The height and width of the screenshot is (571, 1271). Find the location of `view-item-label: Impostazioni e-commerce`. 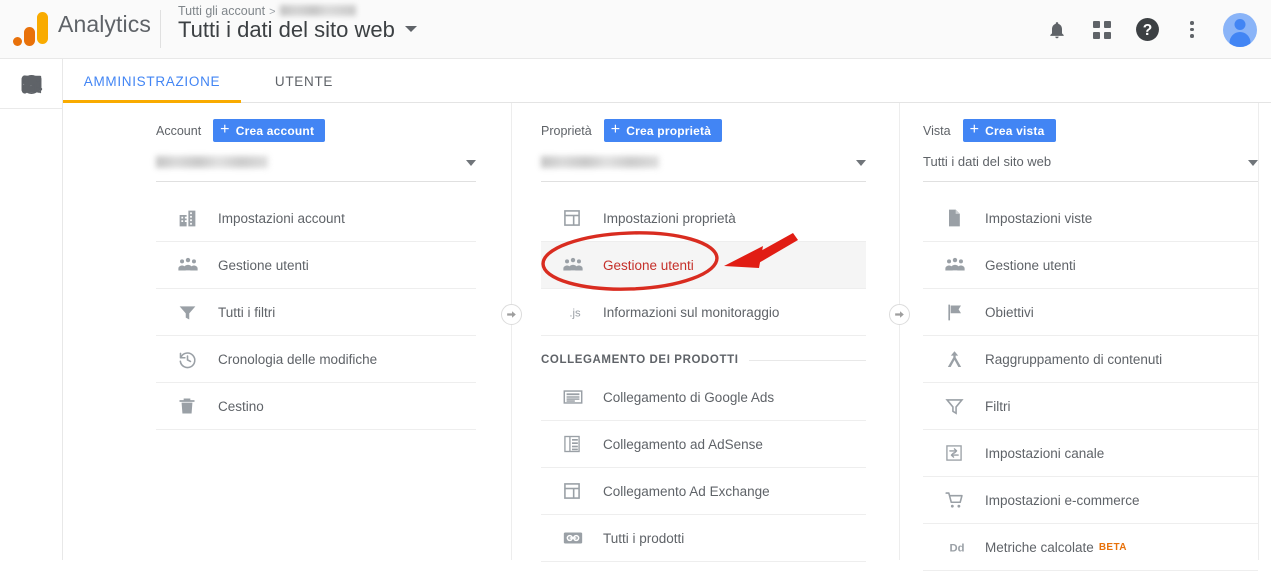

view-item-label: Impostazioni e-commerce is located at coordinates (1062, 500).